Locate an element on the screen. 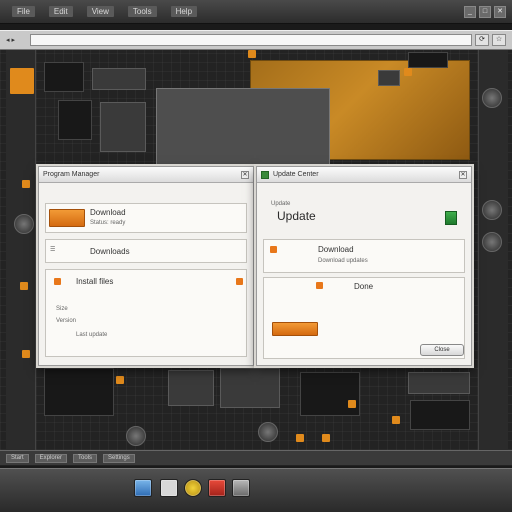 This screenshot has width=512, height=512. right-dialog-titlebar: Update Center ✕ is located at coordinates (364, 175).